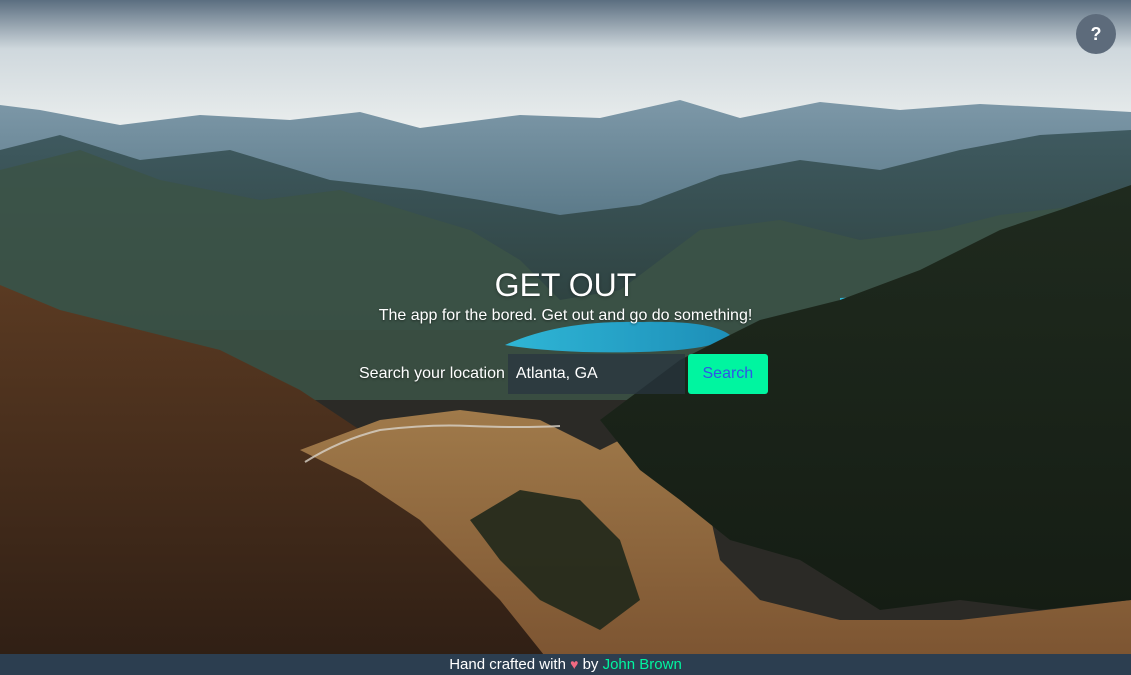  Describe the element at coordinates (507, 664) in the screenshot. I see `footer-prefix-text: Hand crafted with` at that location.